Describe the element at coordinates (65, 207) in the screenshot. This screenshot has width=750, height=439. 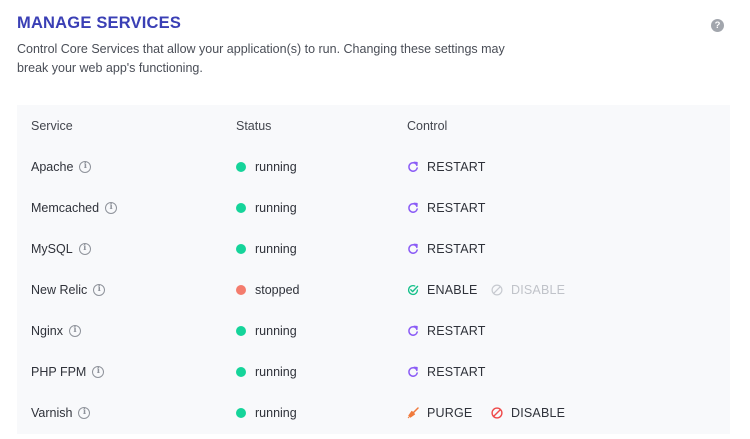
I see `service-name: Memcached` at that location.